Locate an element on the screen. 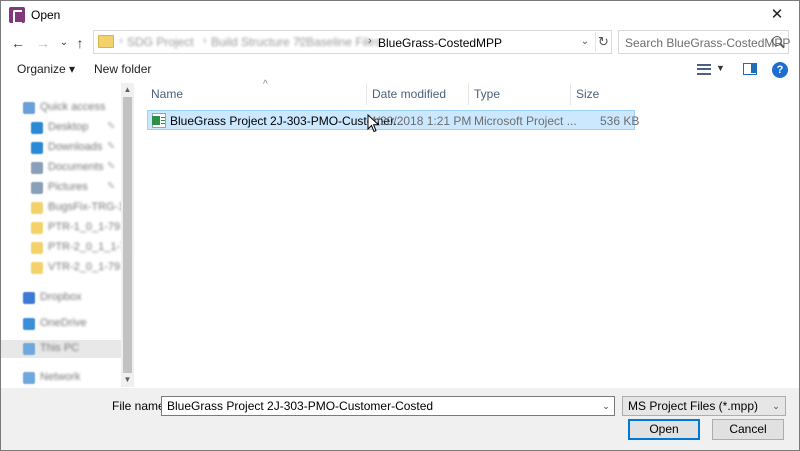  file-type-select: MS Project Files (*.mpp) ⌄ is located at coordinates (704, 406).